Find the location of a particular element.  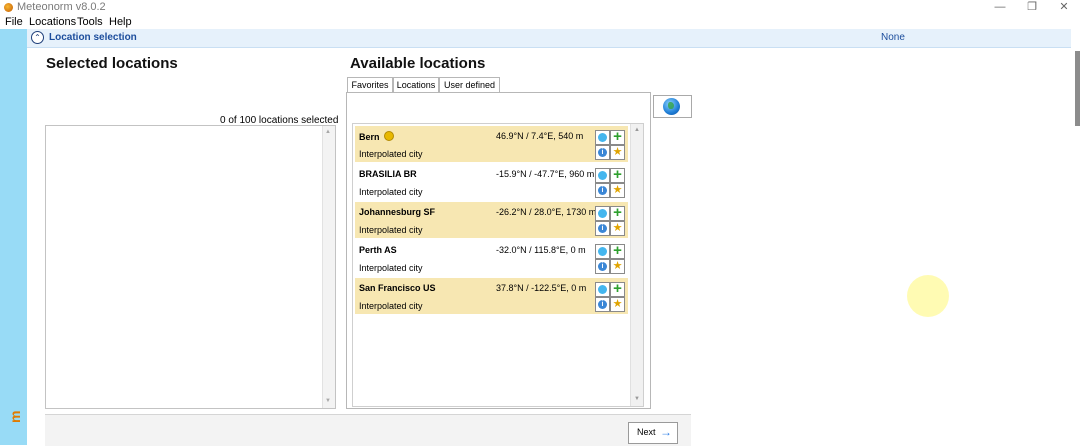

next-button: Next → is located at coordinates (653, 433).